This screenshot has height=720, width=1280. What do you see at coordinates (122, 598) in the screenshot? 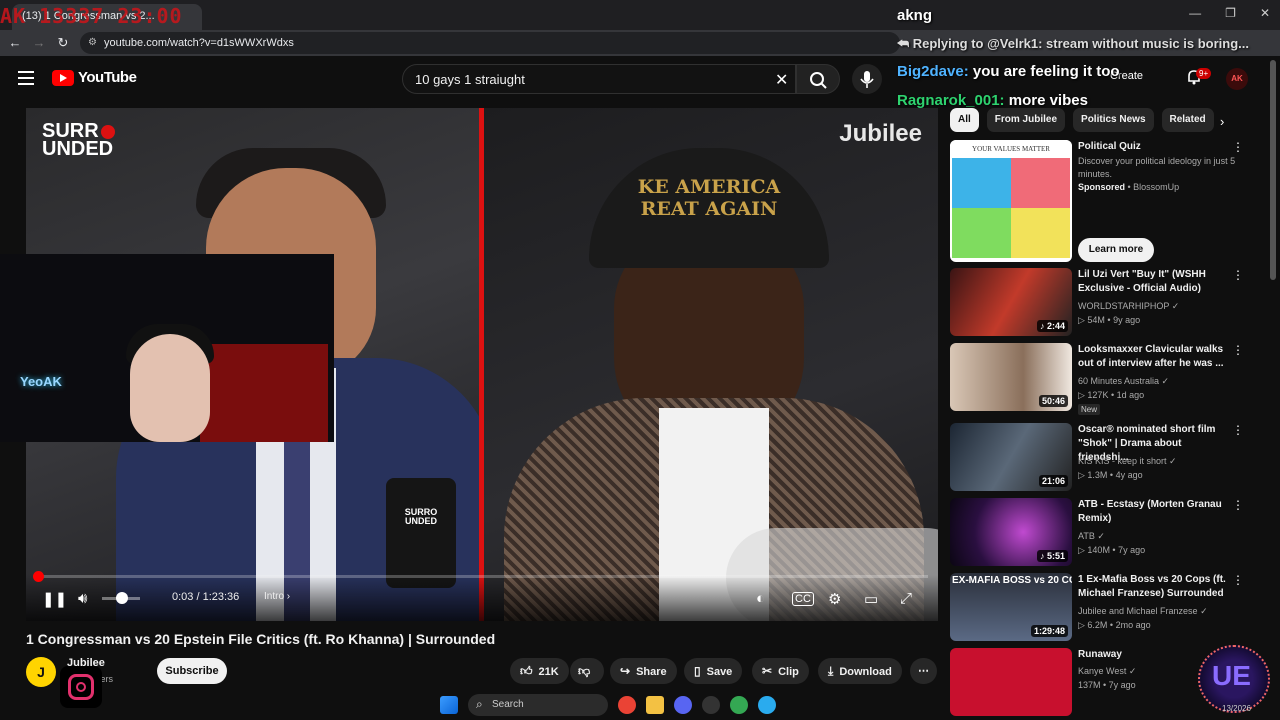
I see `volume-knob` at bounding box center [122, 598].